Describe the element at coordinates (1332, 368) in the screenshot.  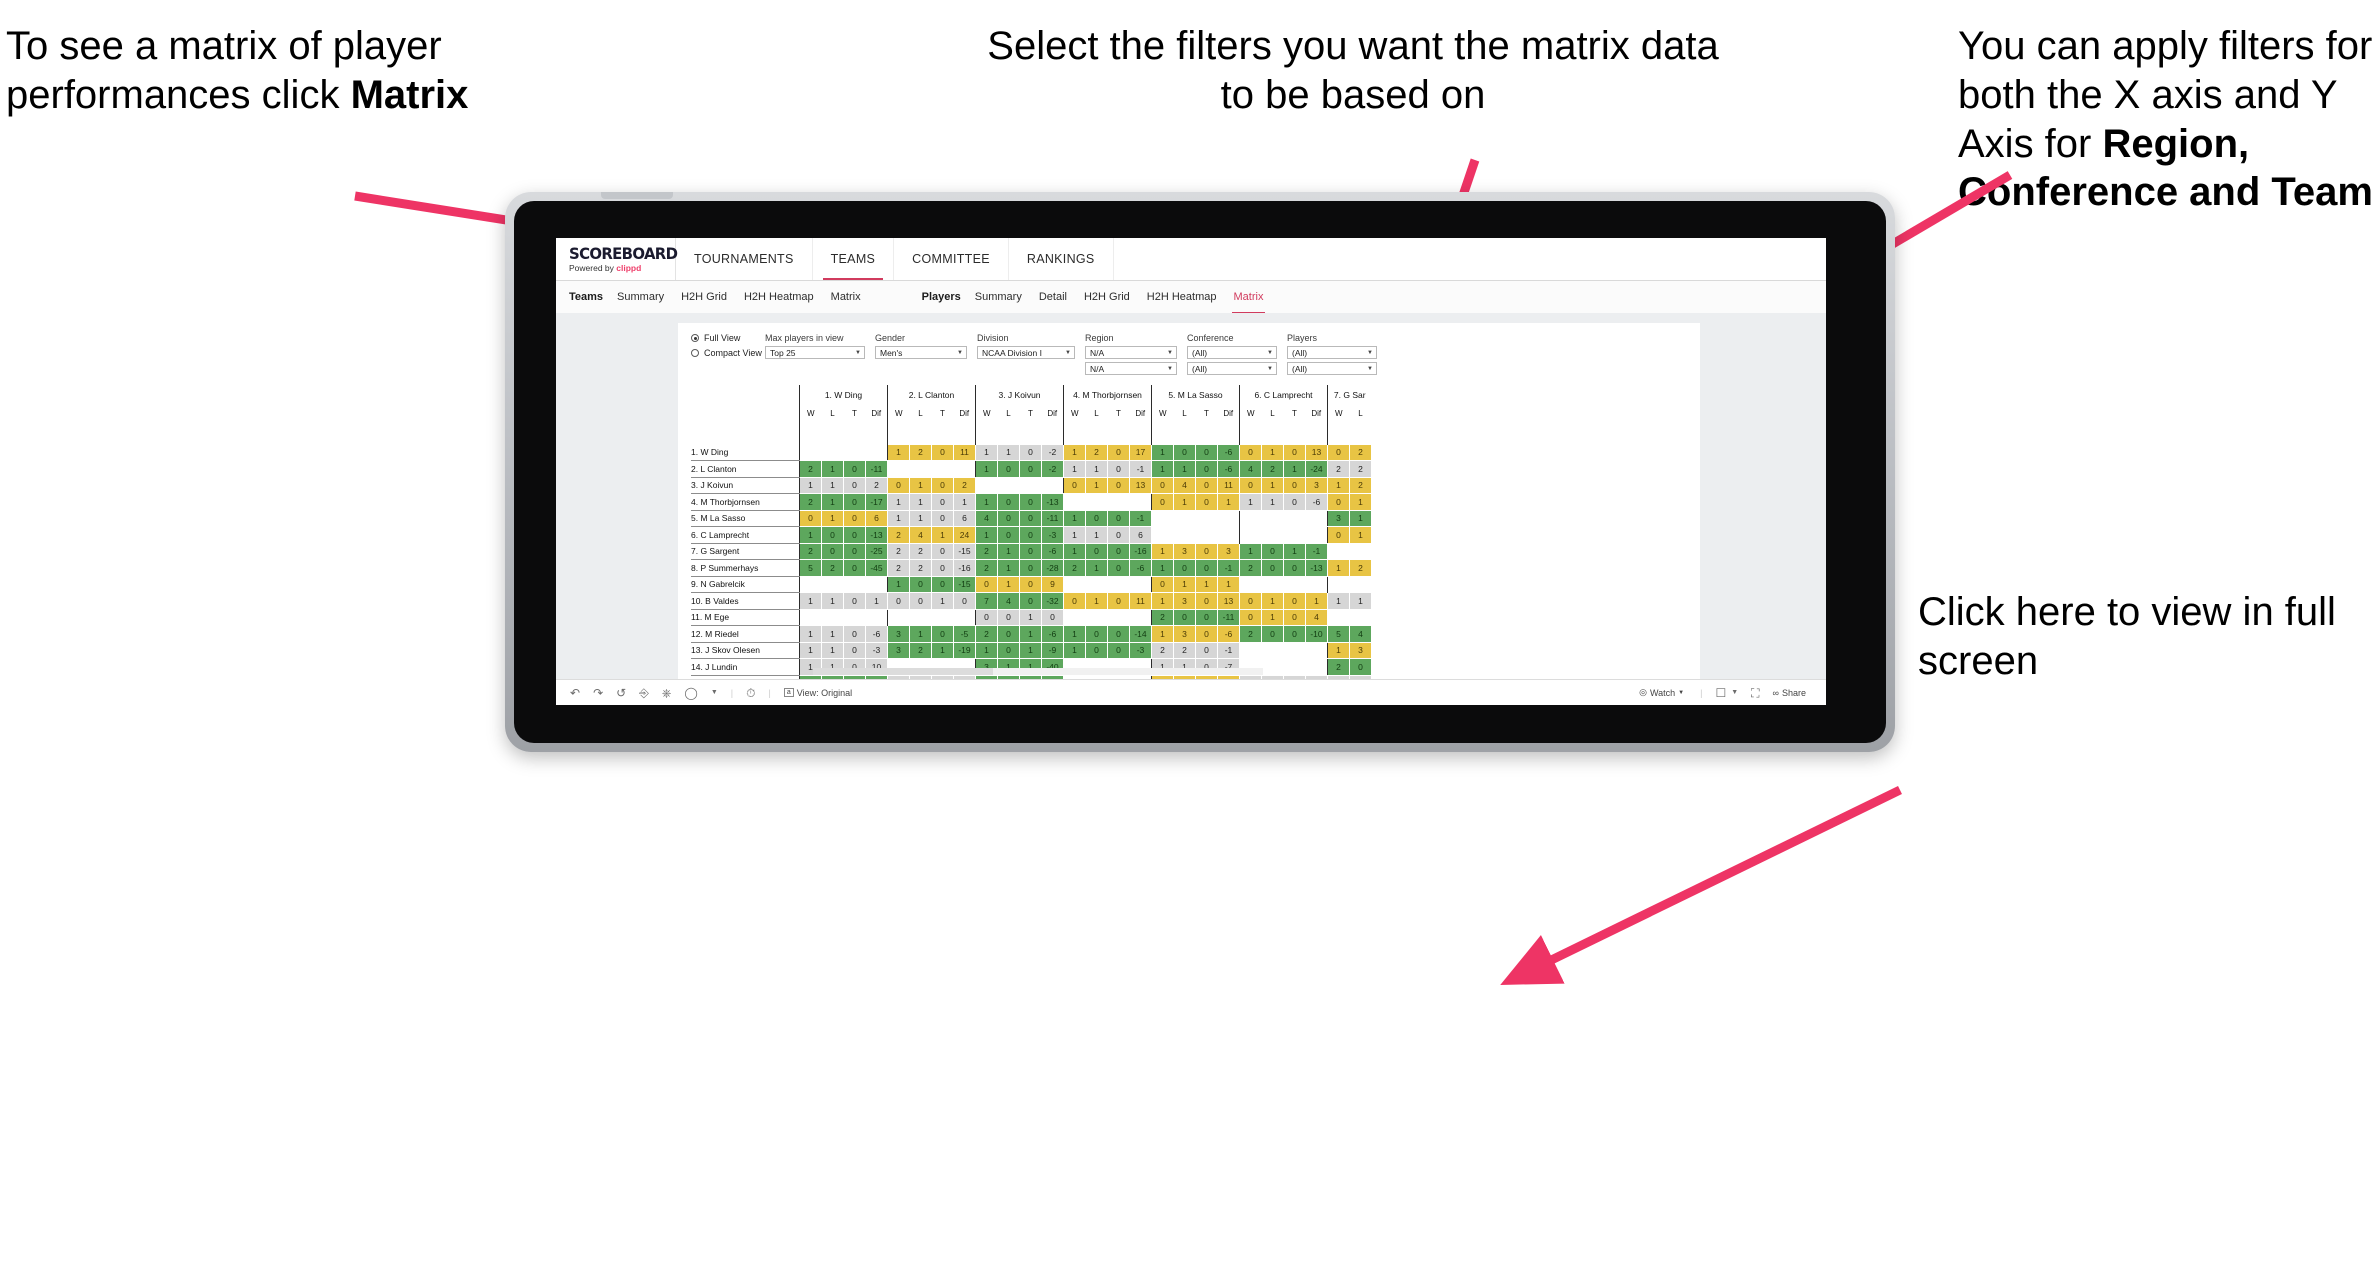
I see `filter-select-players-secondary: (All) ▼` at that location.